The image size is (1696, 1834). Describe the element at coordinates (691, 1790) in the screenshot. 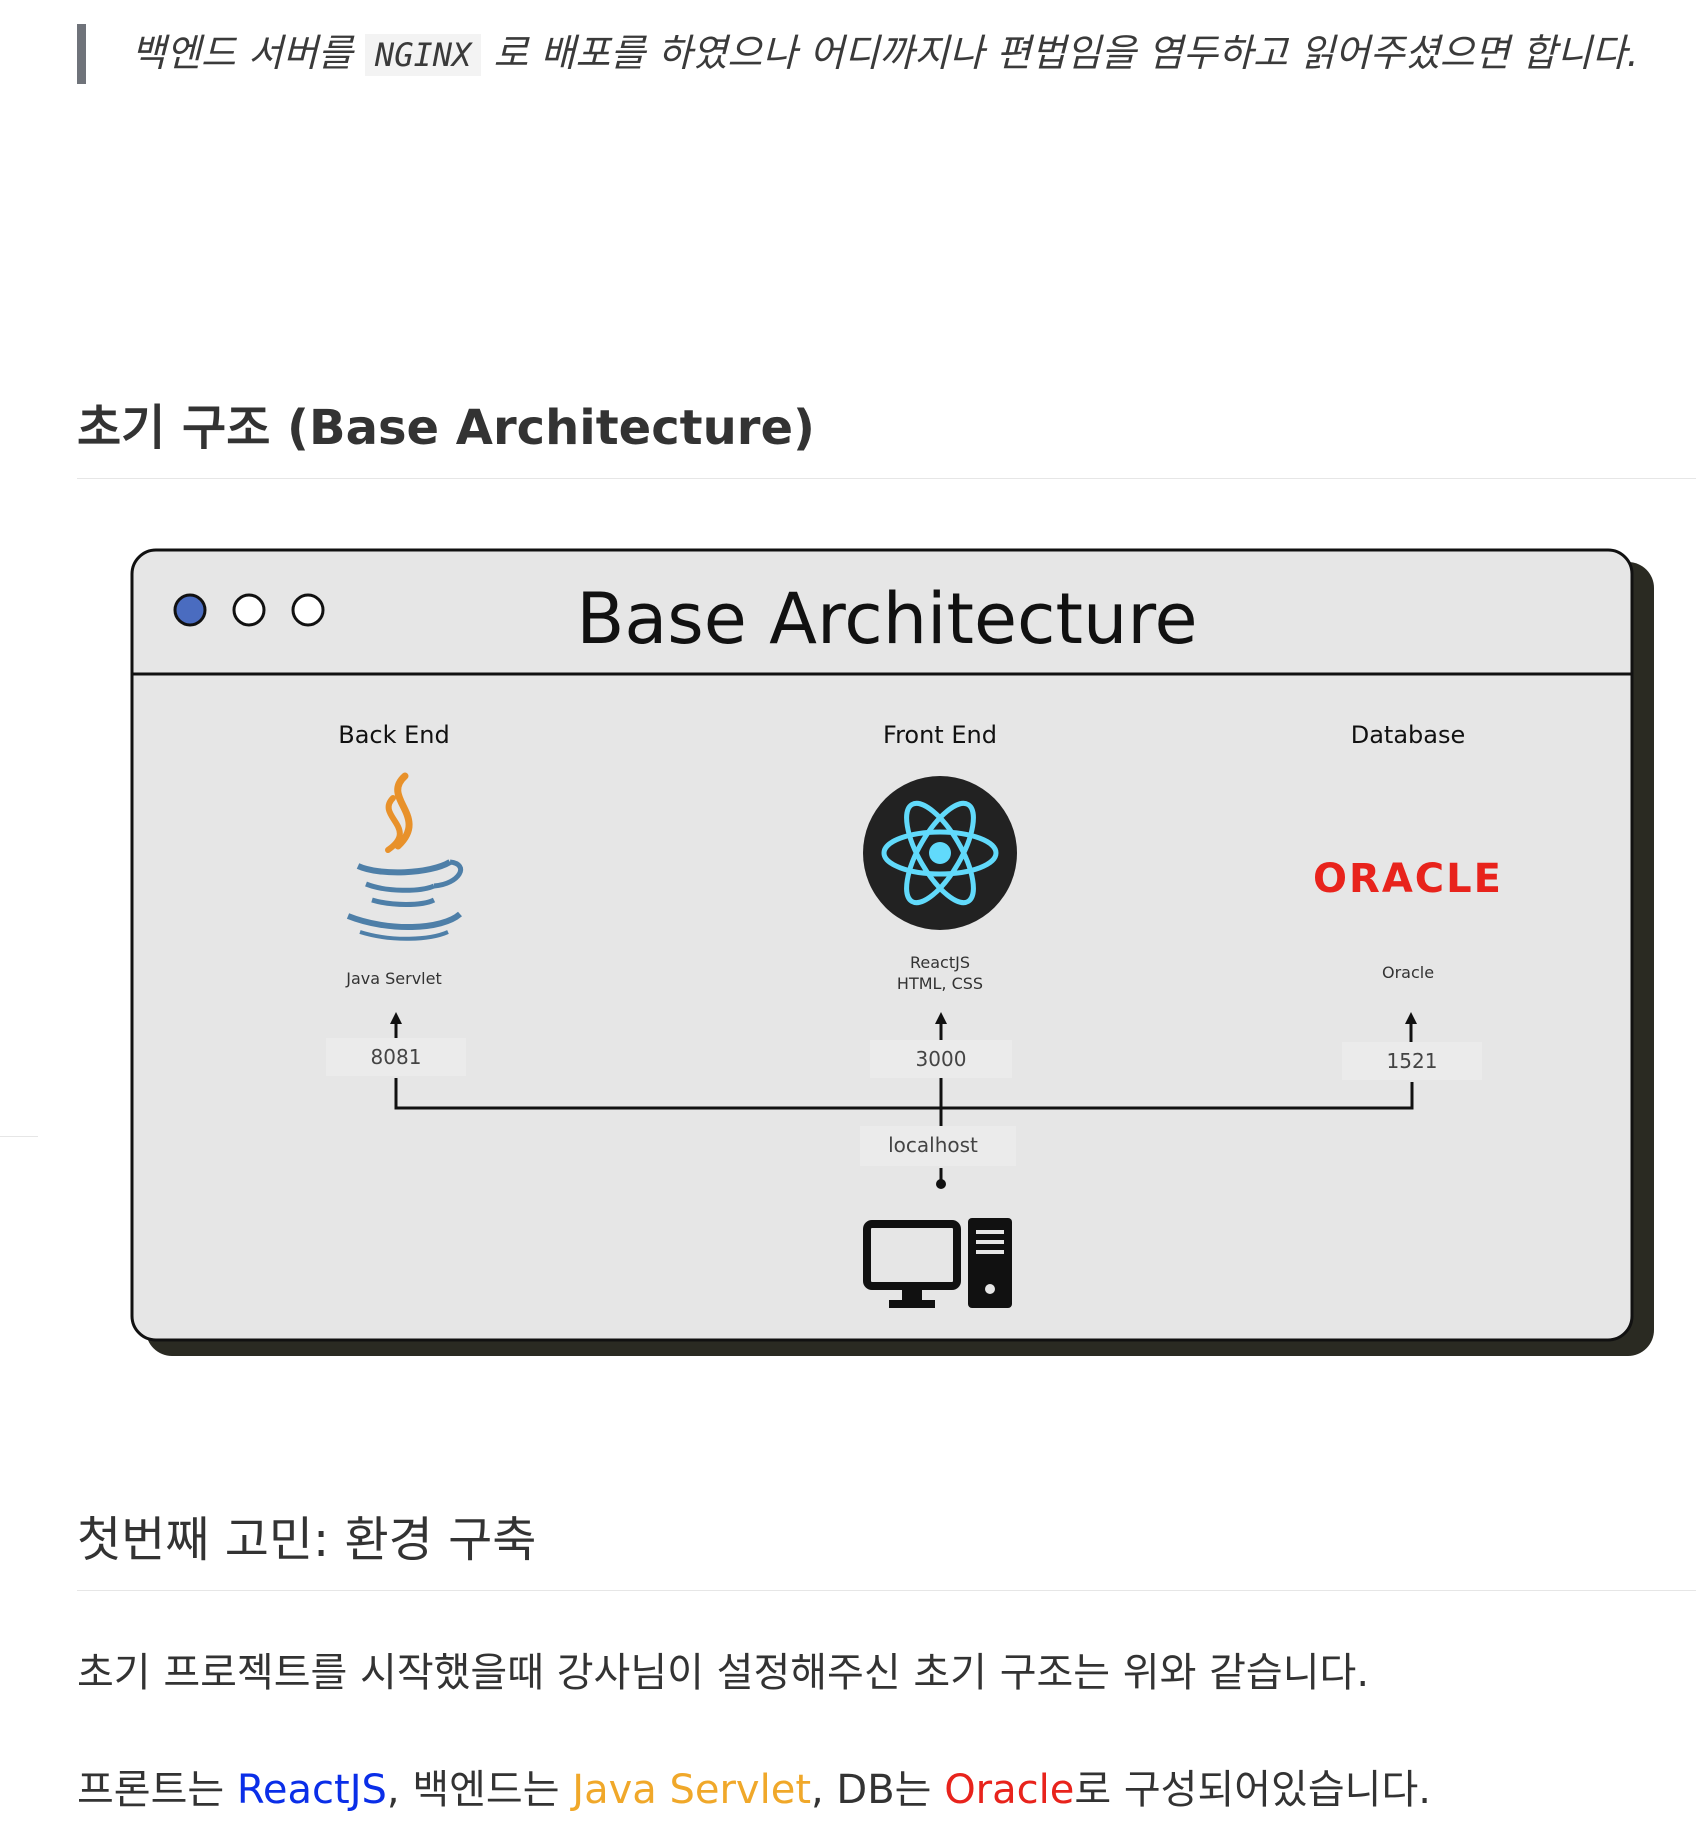

I see `java-servlet-text: Java Servlet` at that location.